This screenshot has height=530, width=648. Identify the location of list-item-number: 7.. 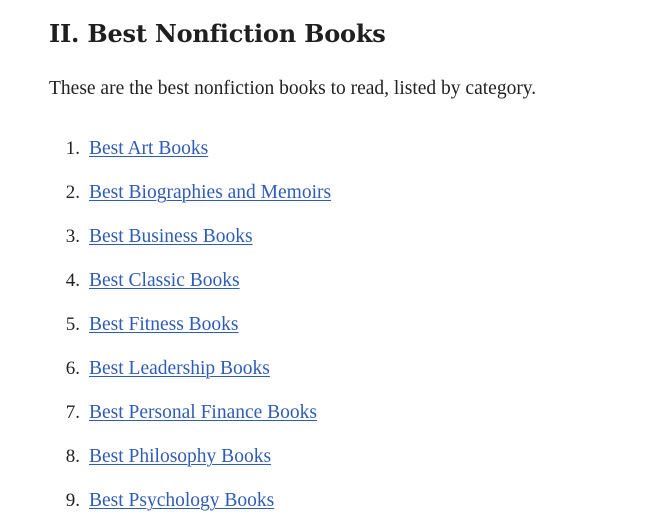
(72, 412).